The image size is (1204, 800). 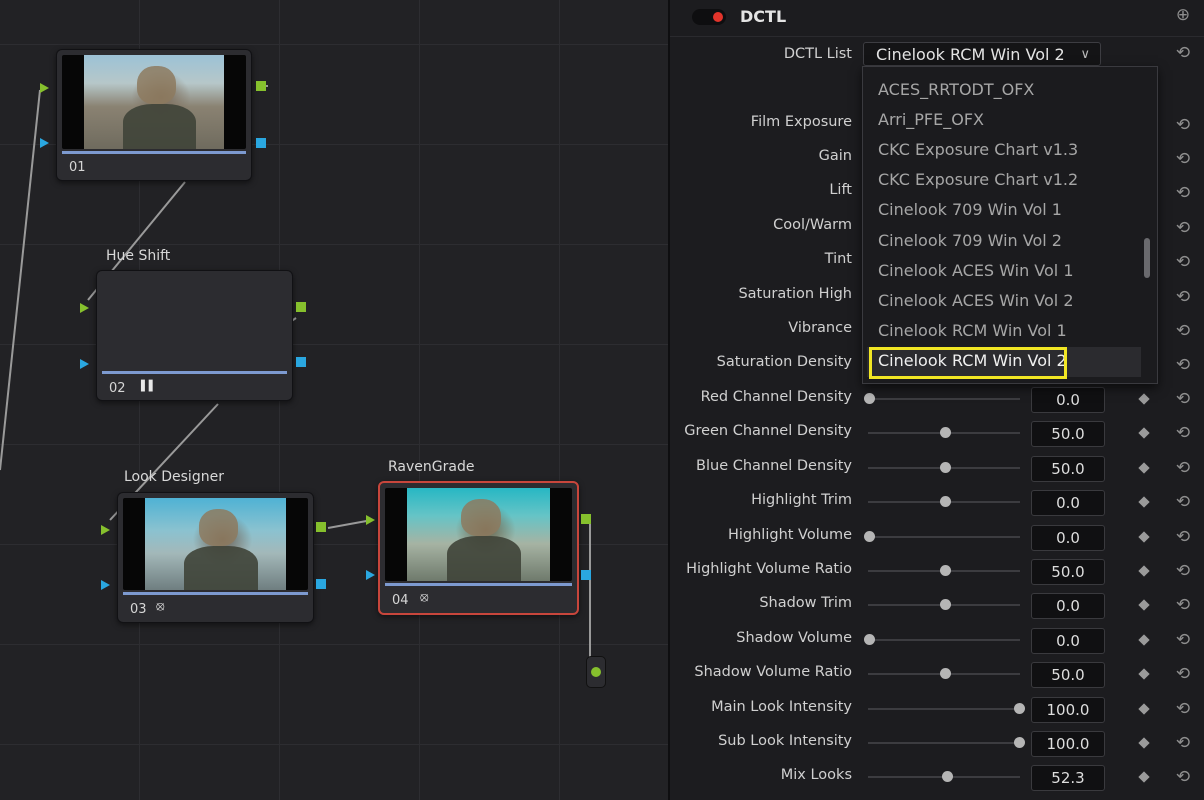 What do you see at coordinates (370, 520) in the screenshot?
I see `node-04-rgb-input` at bounding box center [370, 520].